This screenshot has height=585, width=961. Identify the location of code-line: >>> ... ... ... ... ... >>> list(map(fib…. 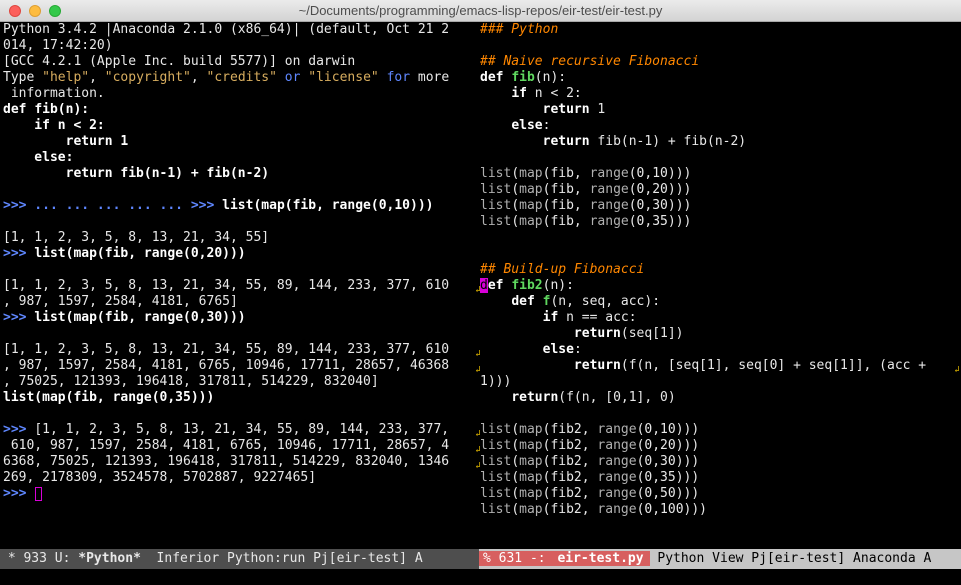
(237, 206).